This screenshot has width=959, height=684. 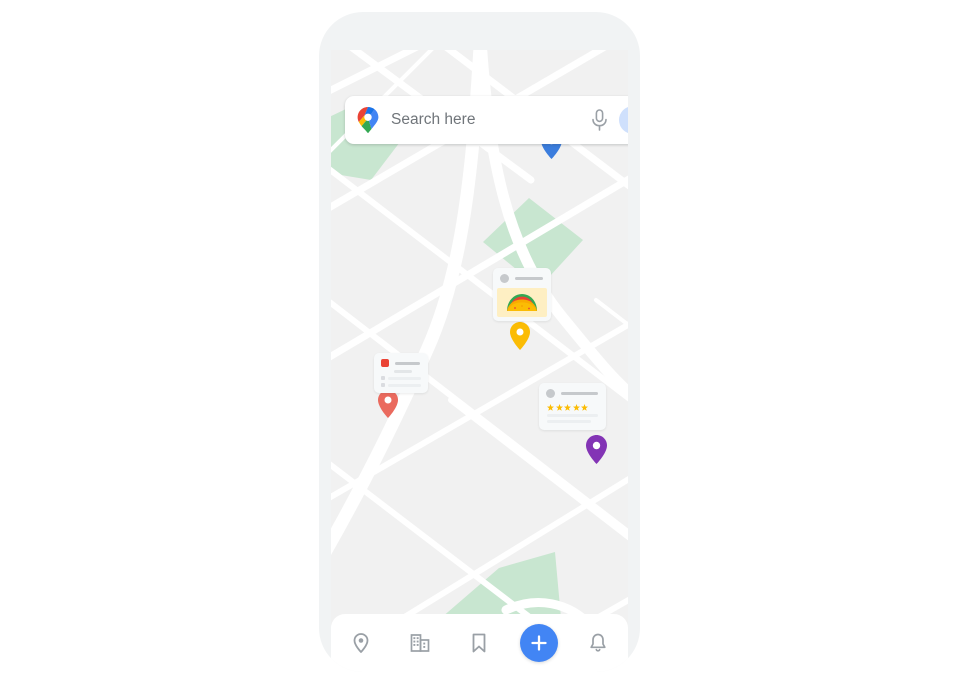 I want to click on review-card, so click(x=572, y=406).